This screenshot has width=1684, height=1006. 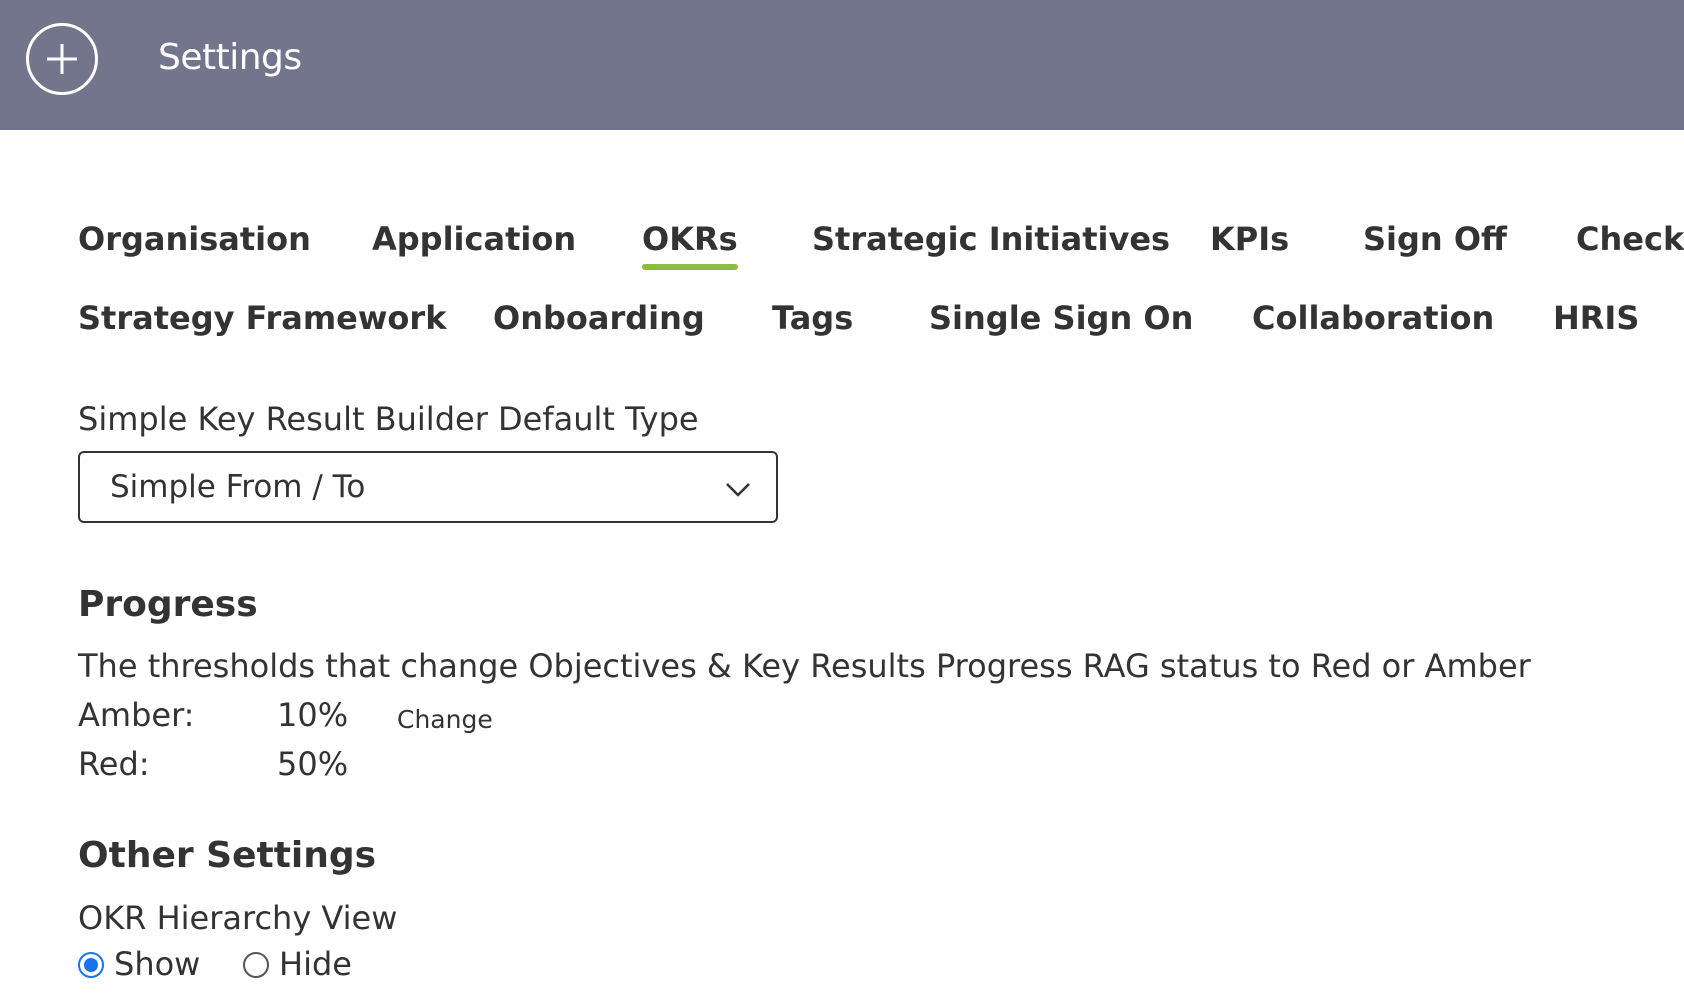 What do you see at coordinates (227, 855) in the screenshot?
I see `other-settings-heading: Other Settings` at bounding box center [227, 855].